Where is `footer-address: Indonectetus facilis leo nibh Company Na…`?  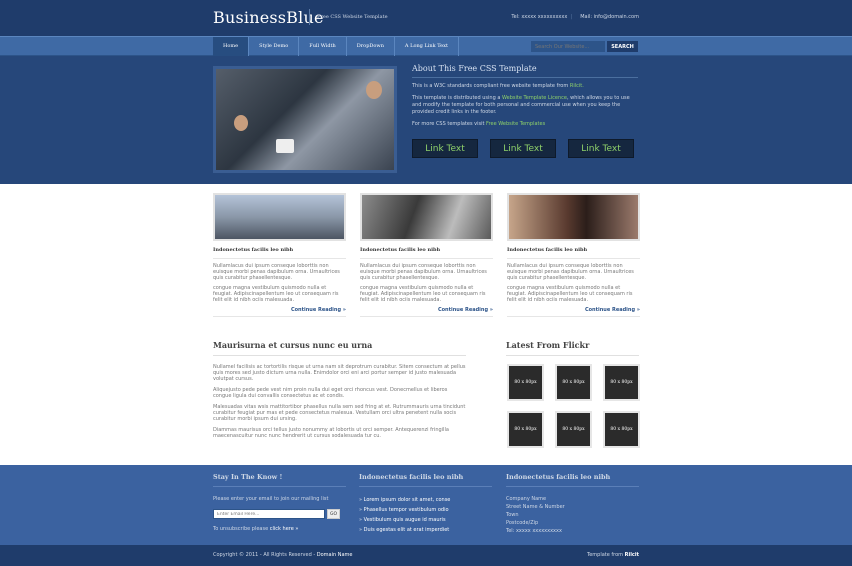
footer-address: Indonectetus facilis leo nibh Company Na… is located at coordinates (572, 504).